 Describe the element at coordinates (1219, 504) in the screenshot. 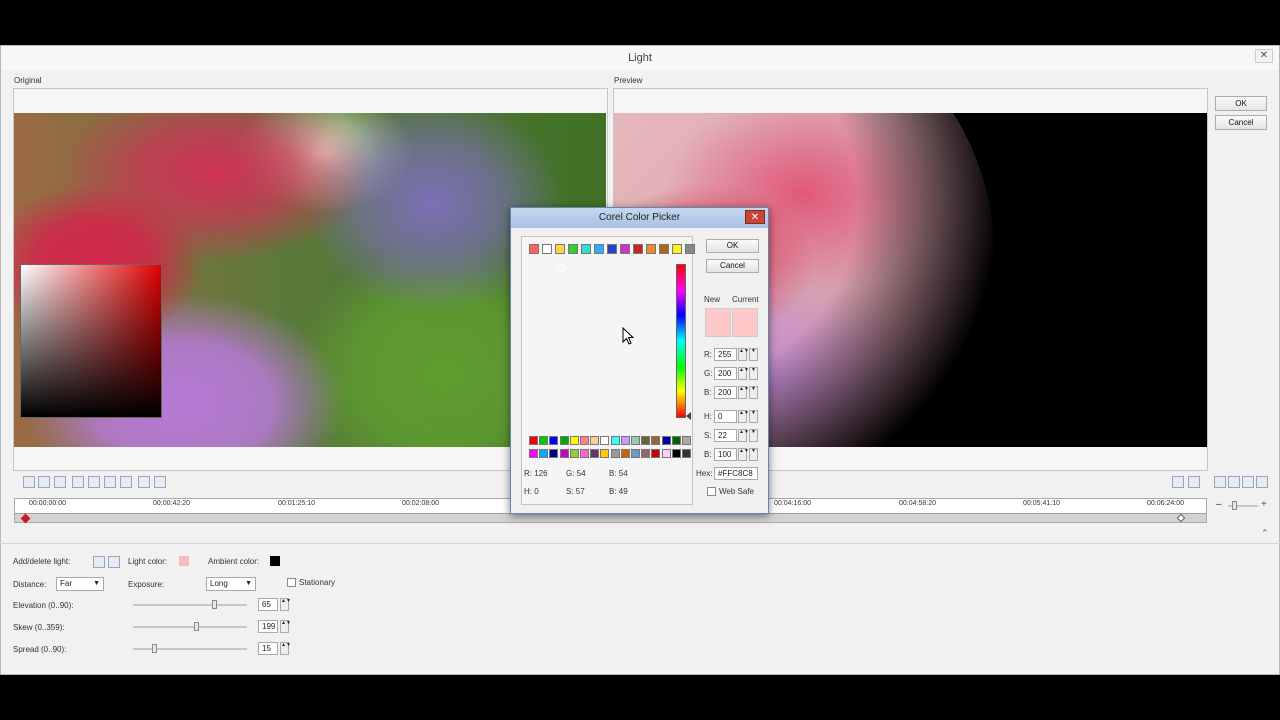

I see `zoom-minus-icon: –` at that location.